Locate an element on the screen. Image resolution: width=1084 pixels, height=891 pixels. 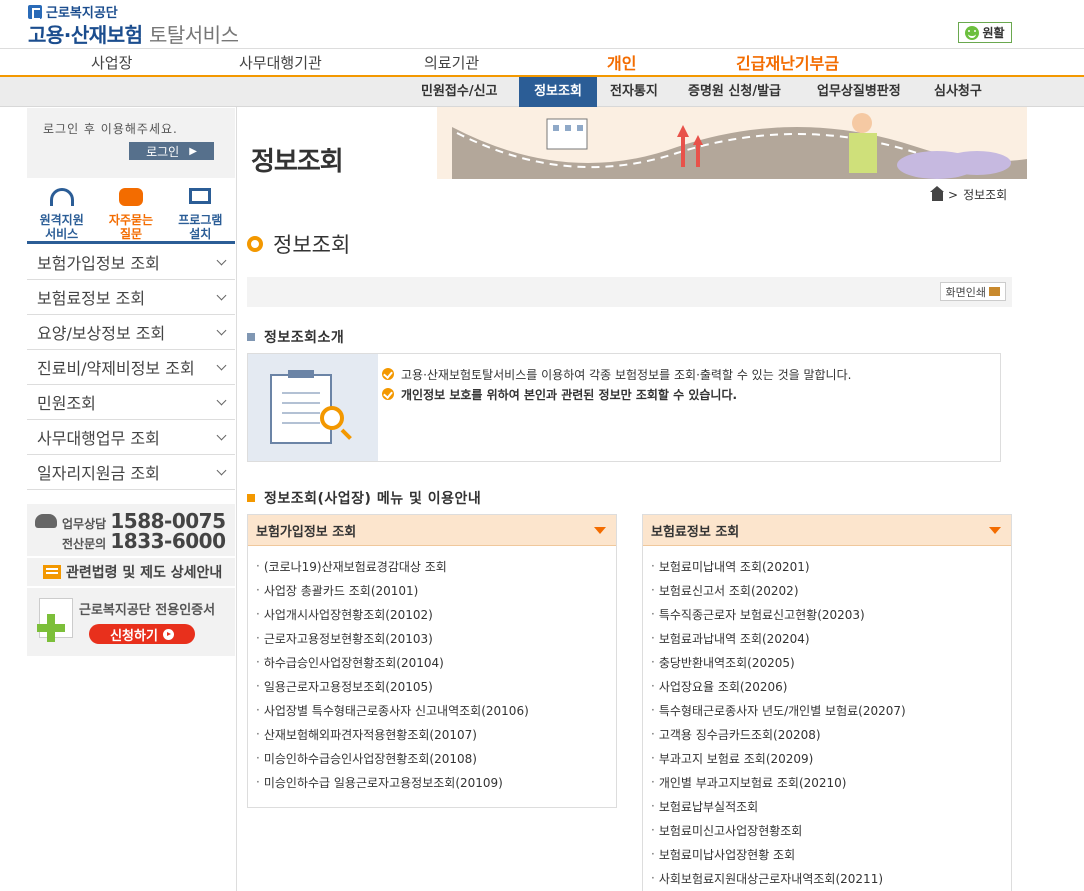
page-banner: 정보조회 is located at coordinates (633, 143).